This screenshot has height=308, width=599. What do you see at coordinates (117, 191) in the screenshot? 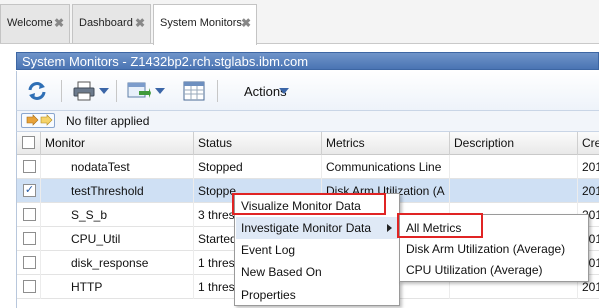
I see `monitor-cell: testThreshold` at bounding box center [117, 191].